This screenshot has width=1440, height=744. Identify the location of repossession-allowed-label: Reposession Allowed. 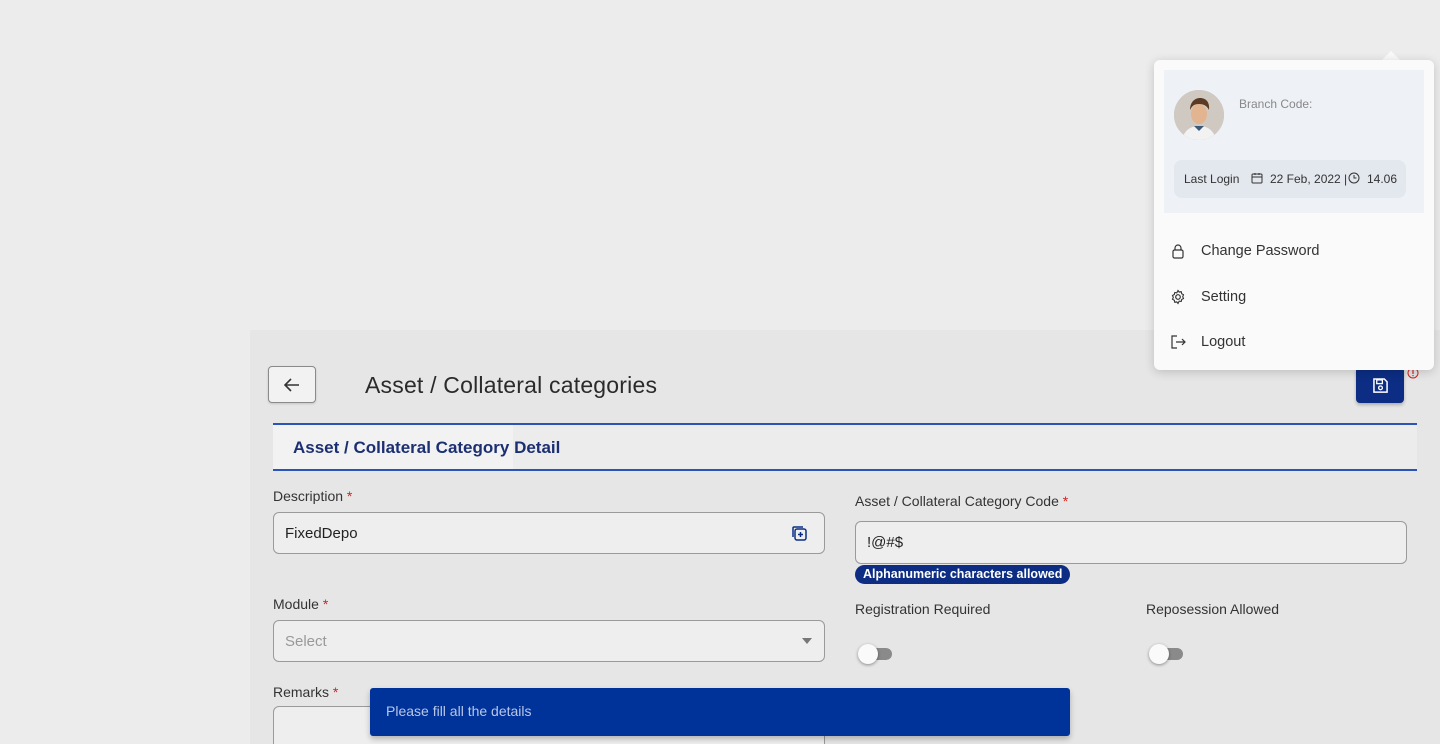
(1213, 609).